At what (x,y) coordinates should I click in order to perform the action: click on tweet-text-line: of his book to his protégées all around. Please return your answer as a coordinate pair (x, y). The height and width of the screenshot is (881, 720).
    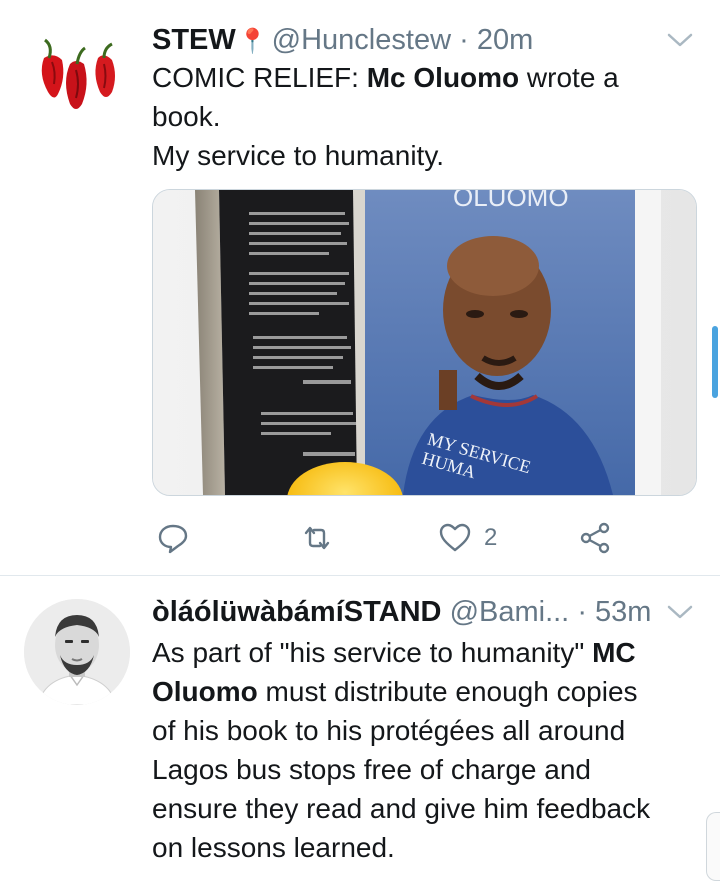
    Looking at the image, I should click on (389, 730).